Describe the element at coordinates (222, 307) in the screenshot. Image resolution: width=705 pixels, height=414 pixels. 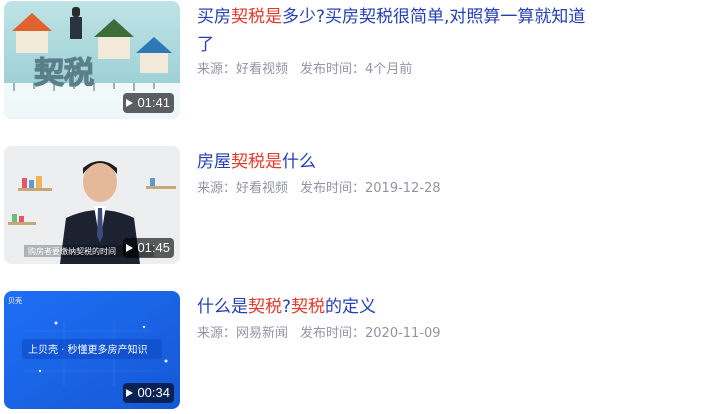
I see `title-text: 什么是` at that location.